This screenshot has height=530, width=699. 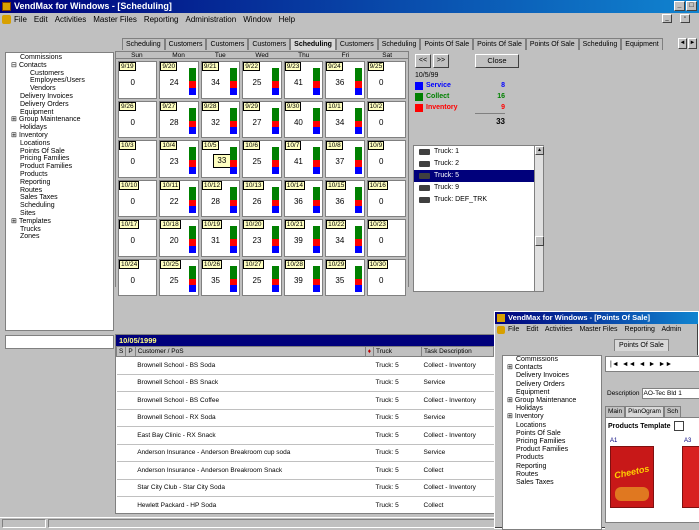 I want to click on column-customer-pos: Customer / PoS, so click(x=250, y=351).